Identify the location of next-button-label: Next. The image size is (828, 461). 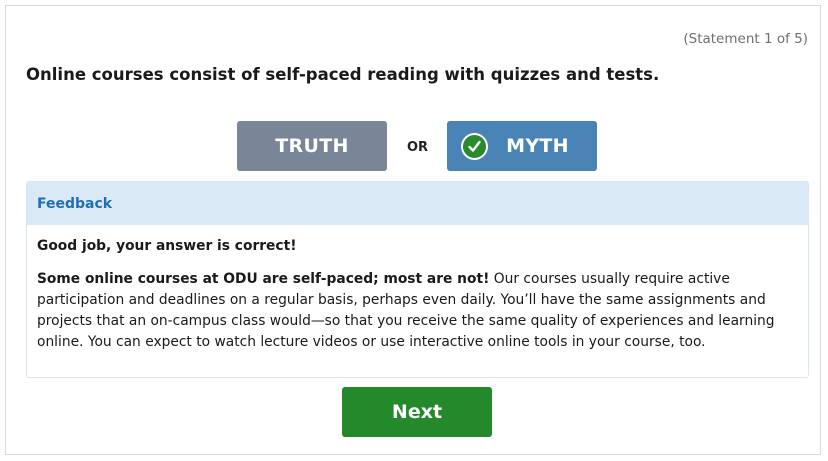
(417, 412).